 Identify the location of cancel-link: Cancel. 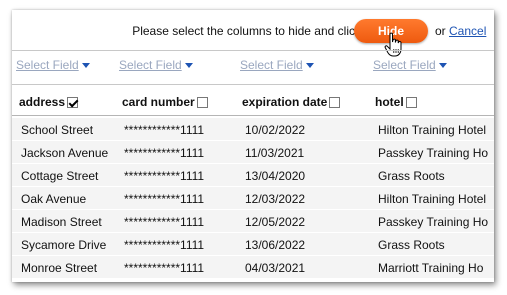
(467, 31).